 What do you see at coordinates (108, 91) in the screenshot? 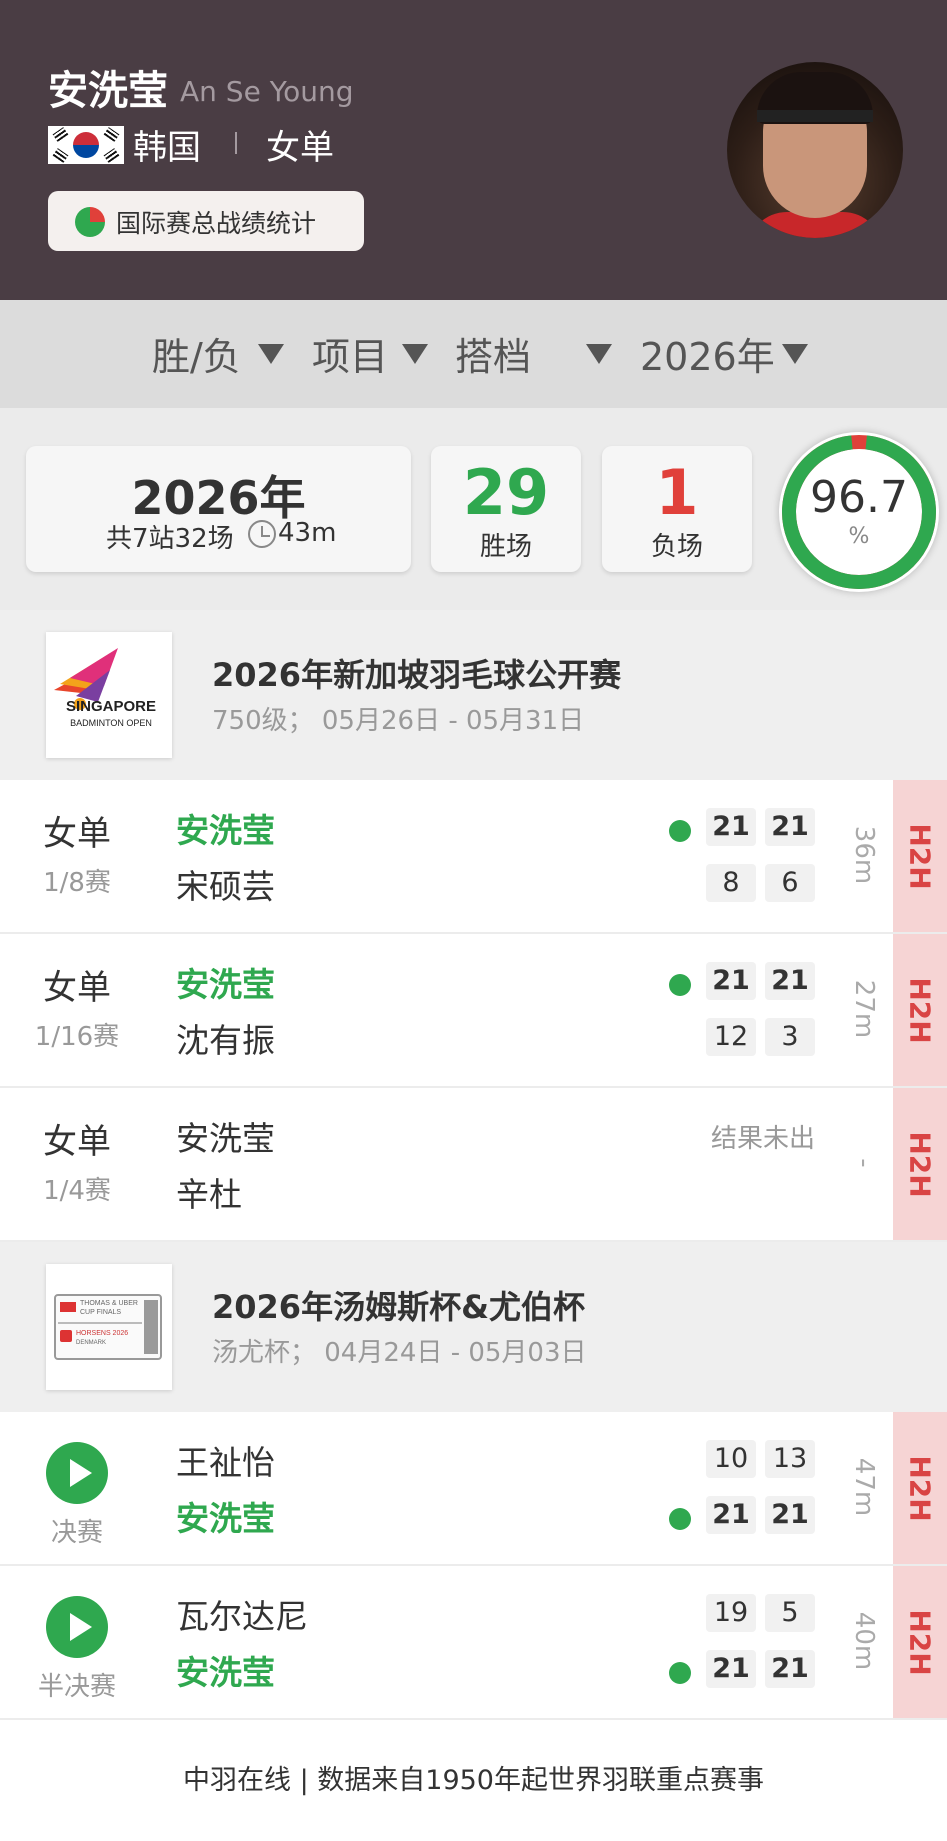
I see `player-name-cn: 安洗莹` at bounding box center [108, 91].